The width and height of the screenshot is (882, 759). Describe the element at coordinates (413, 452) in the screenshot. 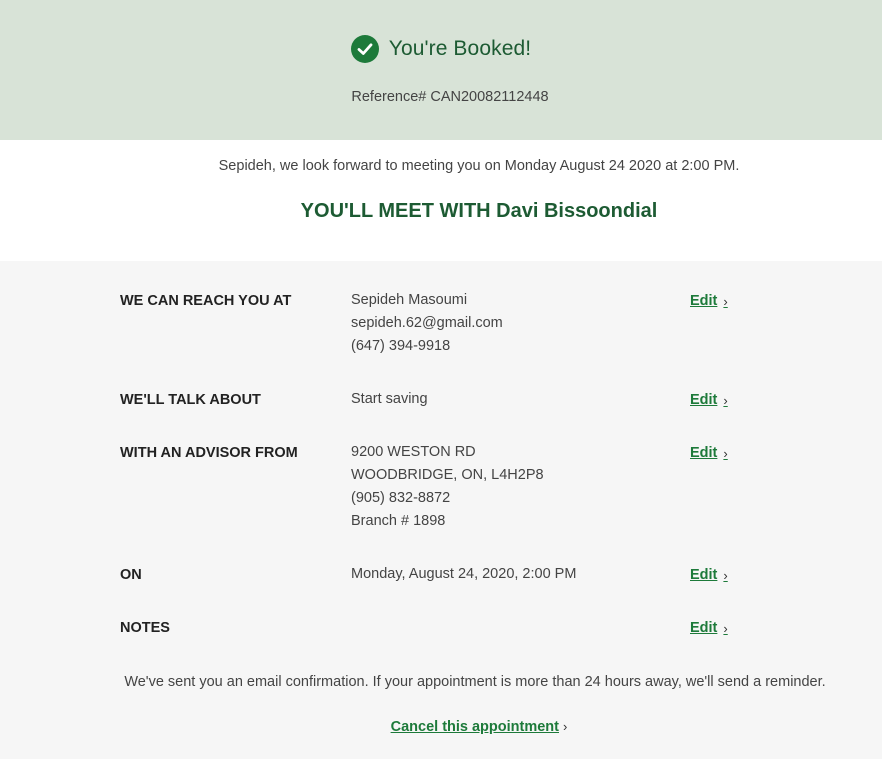

I see `branch-street: 9200 WESTON RD` at that location.